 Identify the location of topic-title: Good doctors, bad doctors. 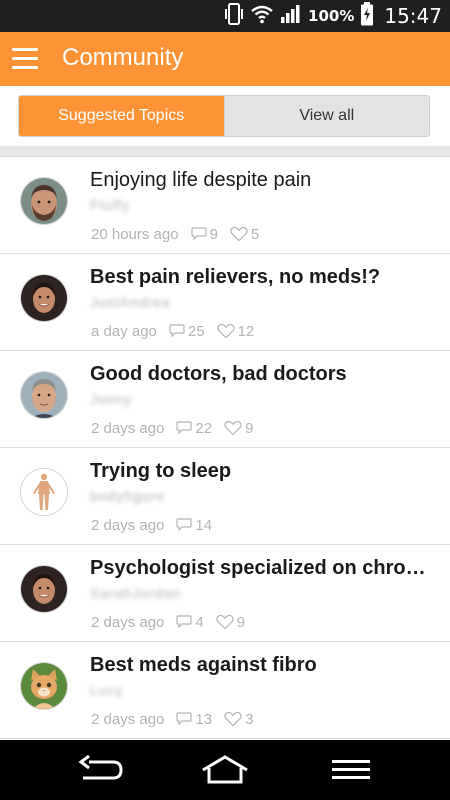
(218, 374).